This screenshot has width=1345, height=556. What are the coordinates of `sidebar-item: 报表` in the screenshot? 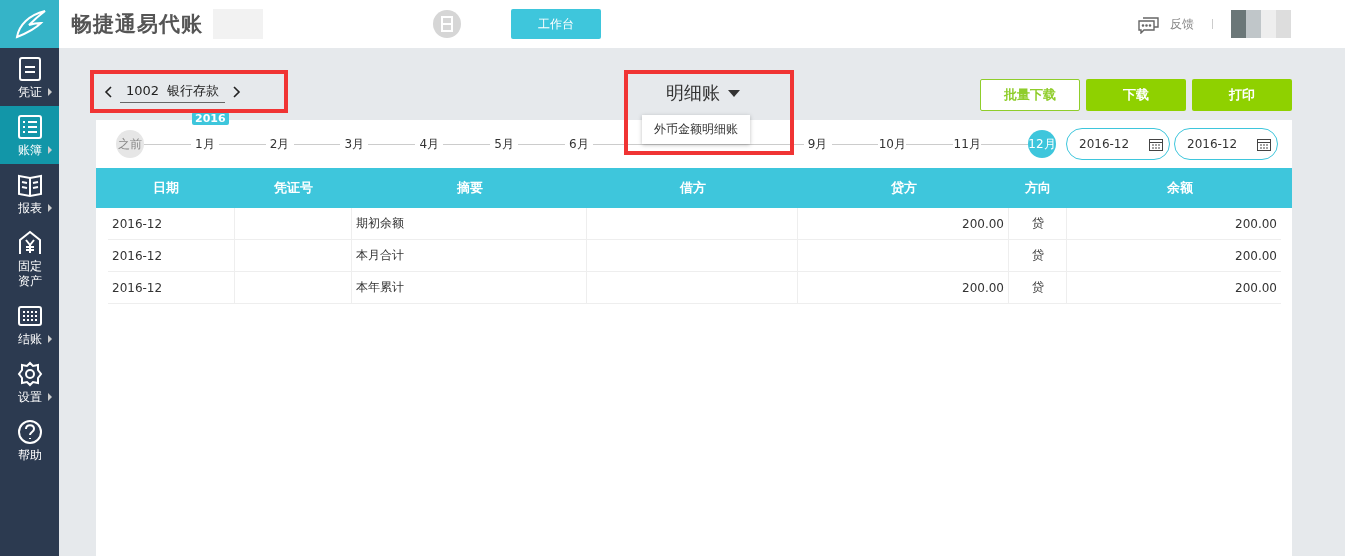 It's located at (29, 193).